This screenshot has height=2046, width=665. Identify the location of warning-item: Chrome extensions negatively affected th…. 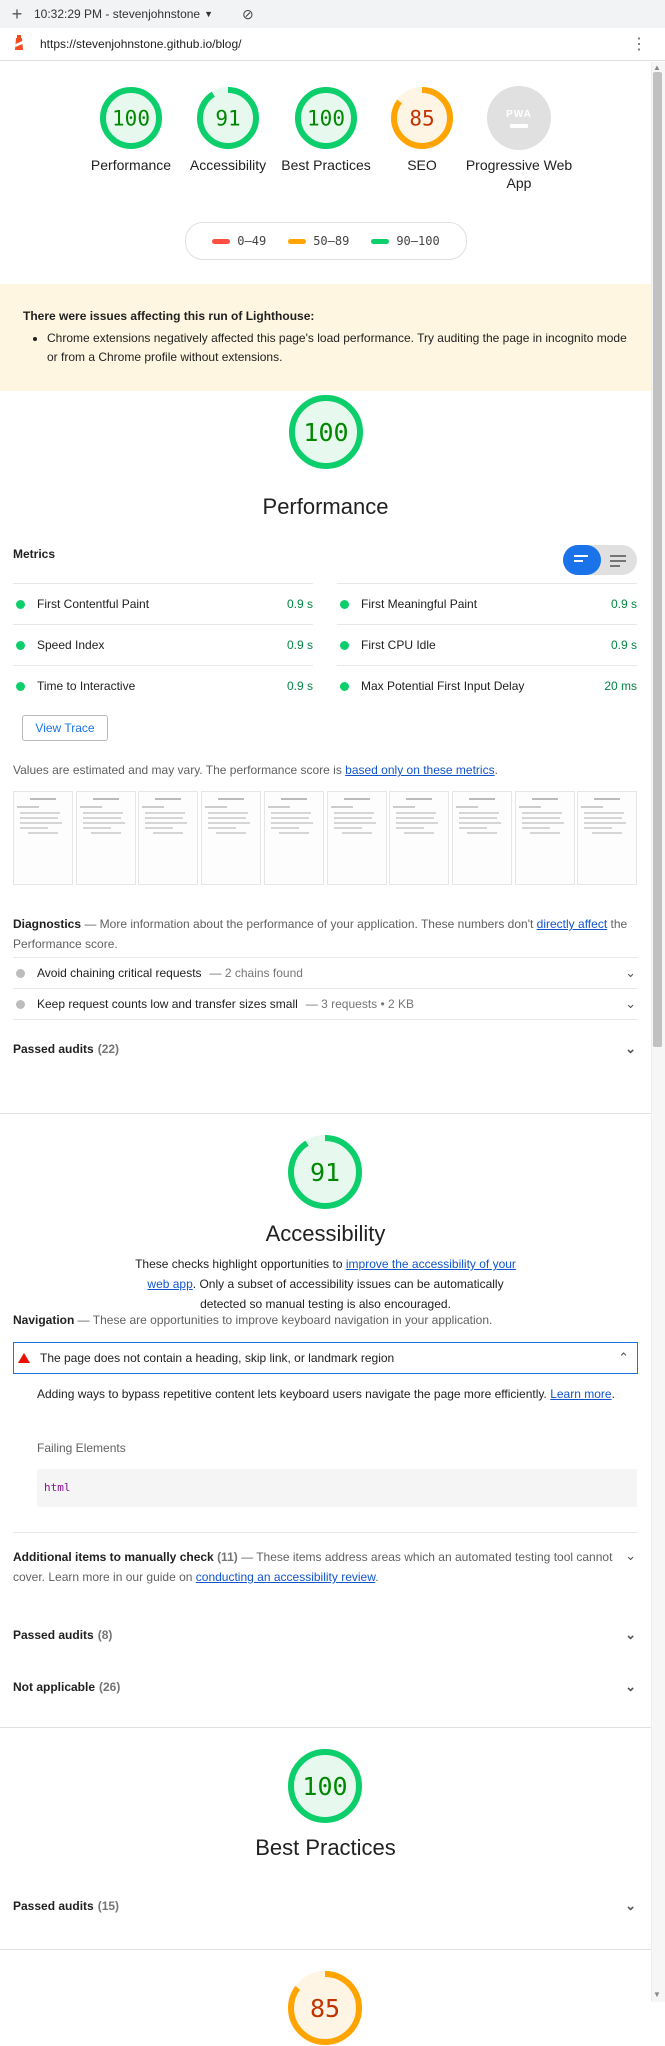
(342, 348).